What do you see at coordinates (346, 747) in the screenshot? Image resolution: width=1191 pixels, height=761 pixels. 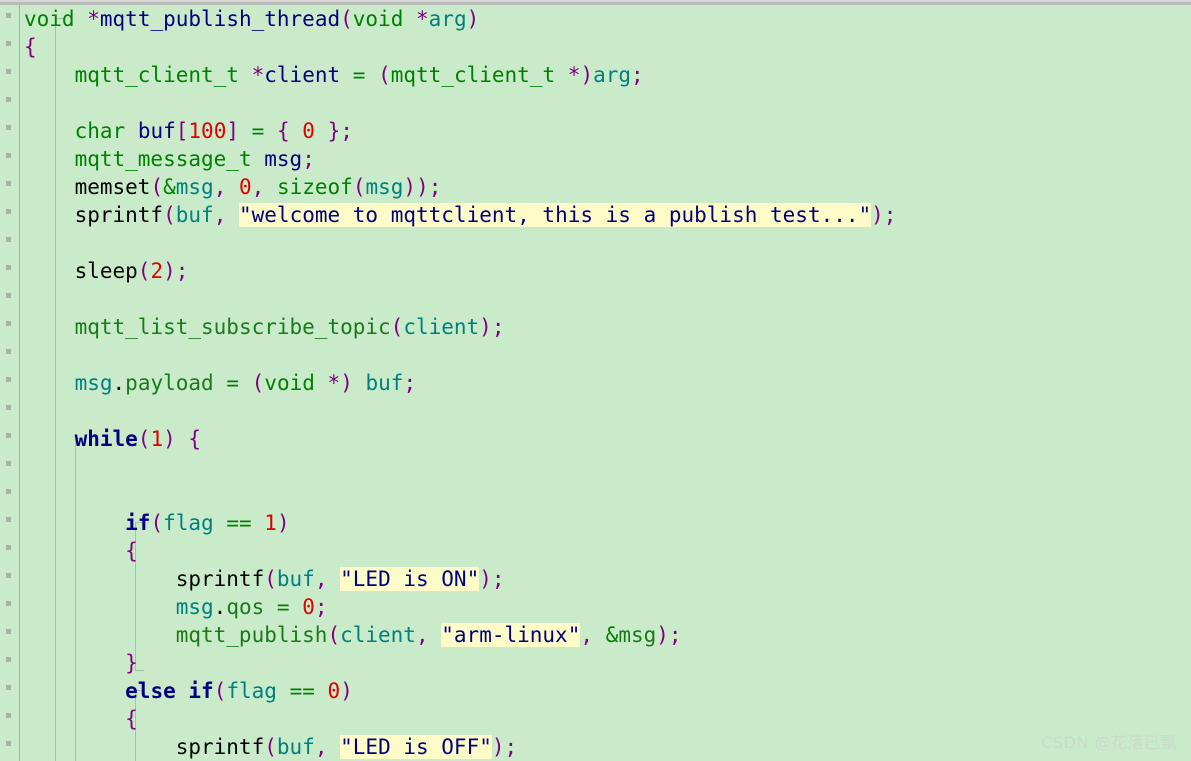 I see `code-line: sprintf(buf, "LED is OFF");` at bounding box center [346, 747].